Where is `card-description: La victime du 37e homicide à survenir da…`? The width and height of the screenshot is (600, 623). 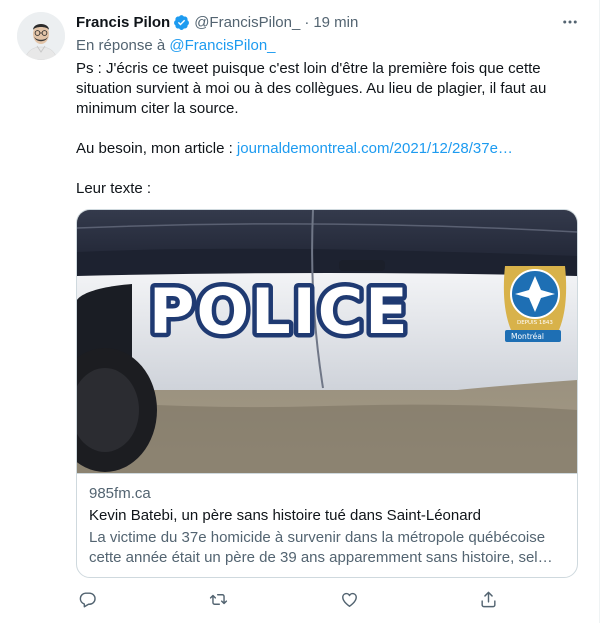
card-description: La victime du 37e homicide à survenir da… is located at coordinates (321, 547).